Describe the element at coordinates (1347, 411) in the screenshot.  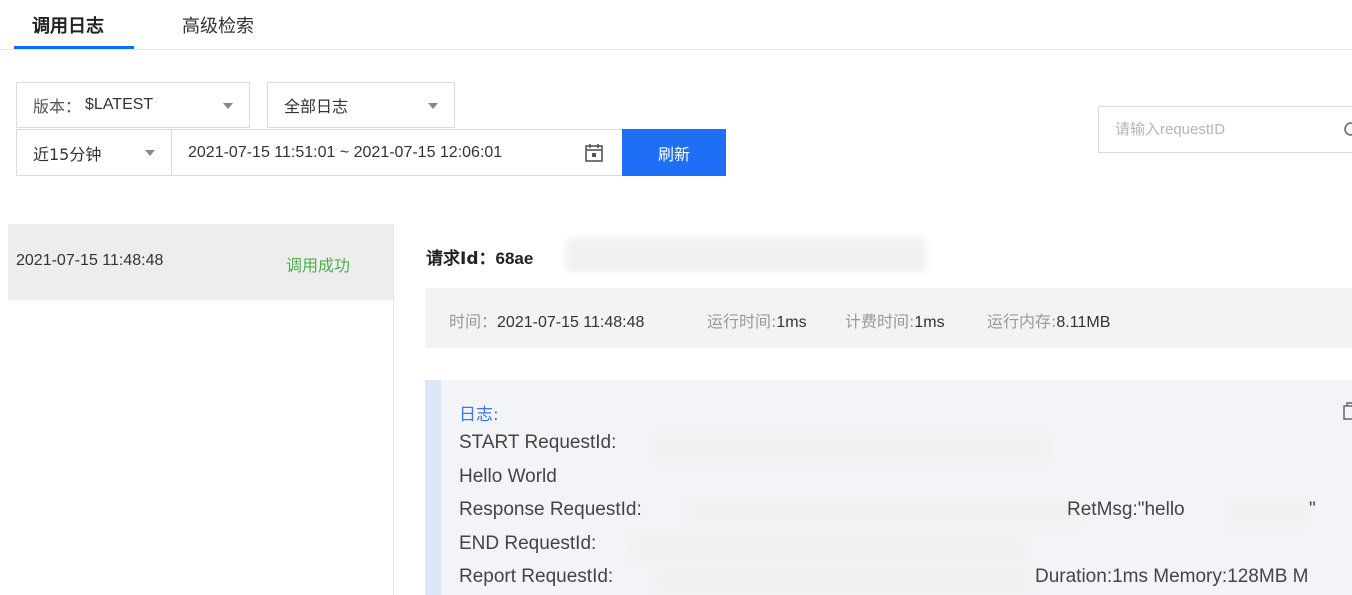
I see `copy-icon` at that location.